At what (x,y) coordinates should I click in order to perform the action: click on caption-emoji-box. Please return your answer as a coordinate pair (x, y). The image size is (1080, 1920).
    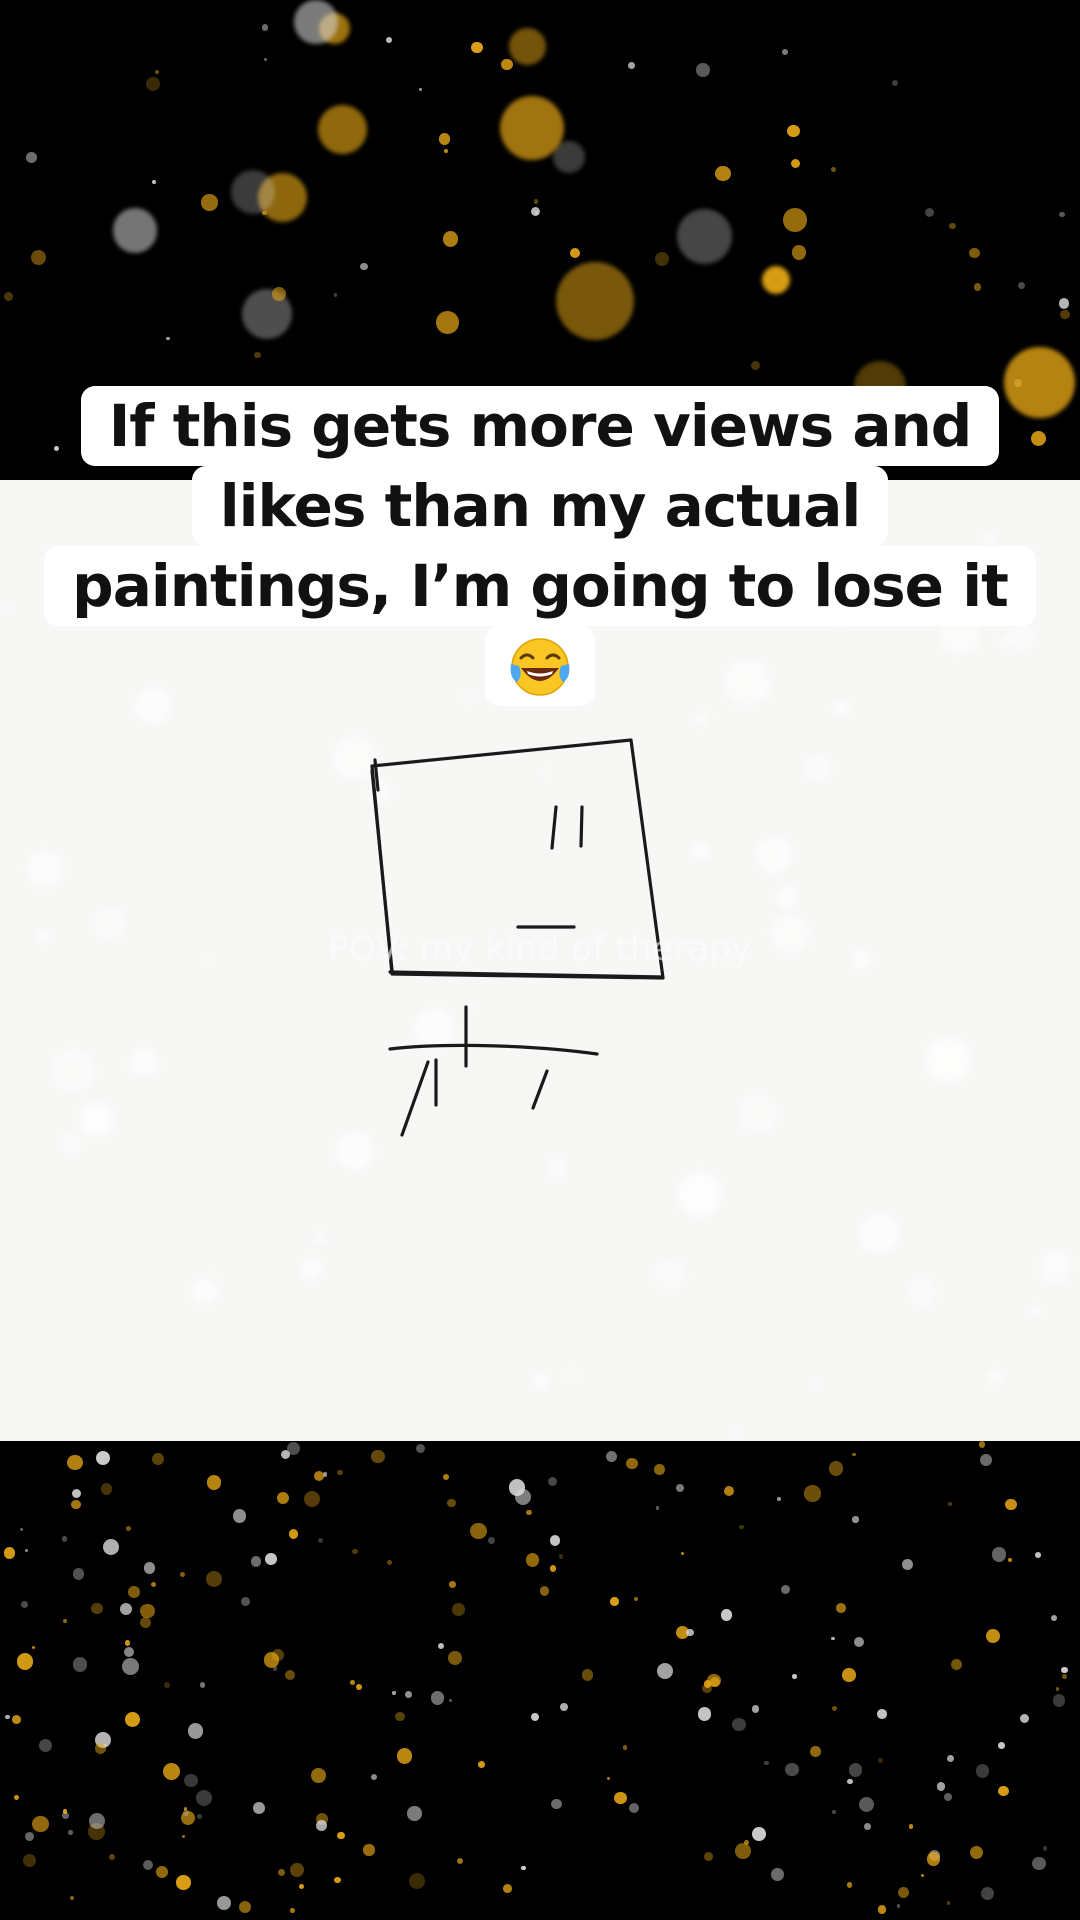
    Looking at the image, I should click on (540, 666).